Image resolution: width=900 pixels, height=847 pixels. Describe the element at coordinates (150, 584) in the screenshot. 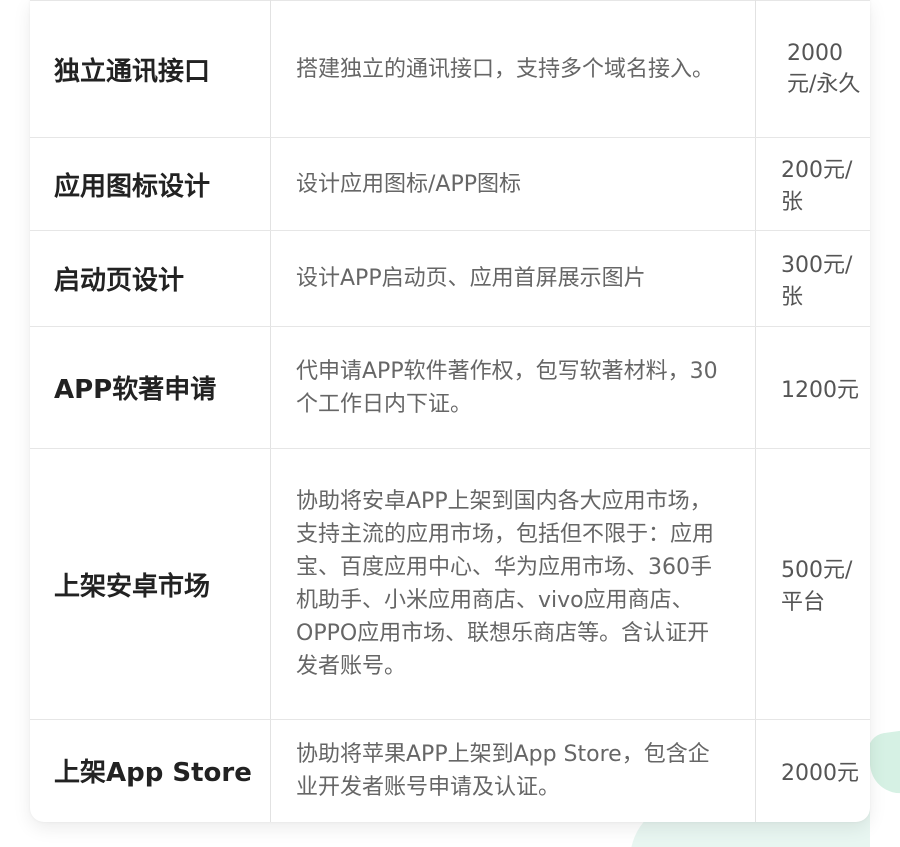

I see `service-name: 上架安卓市场` at that location.